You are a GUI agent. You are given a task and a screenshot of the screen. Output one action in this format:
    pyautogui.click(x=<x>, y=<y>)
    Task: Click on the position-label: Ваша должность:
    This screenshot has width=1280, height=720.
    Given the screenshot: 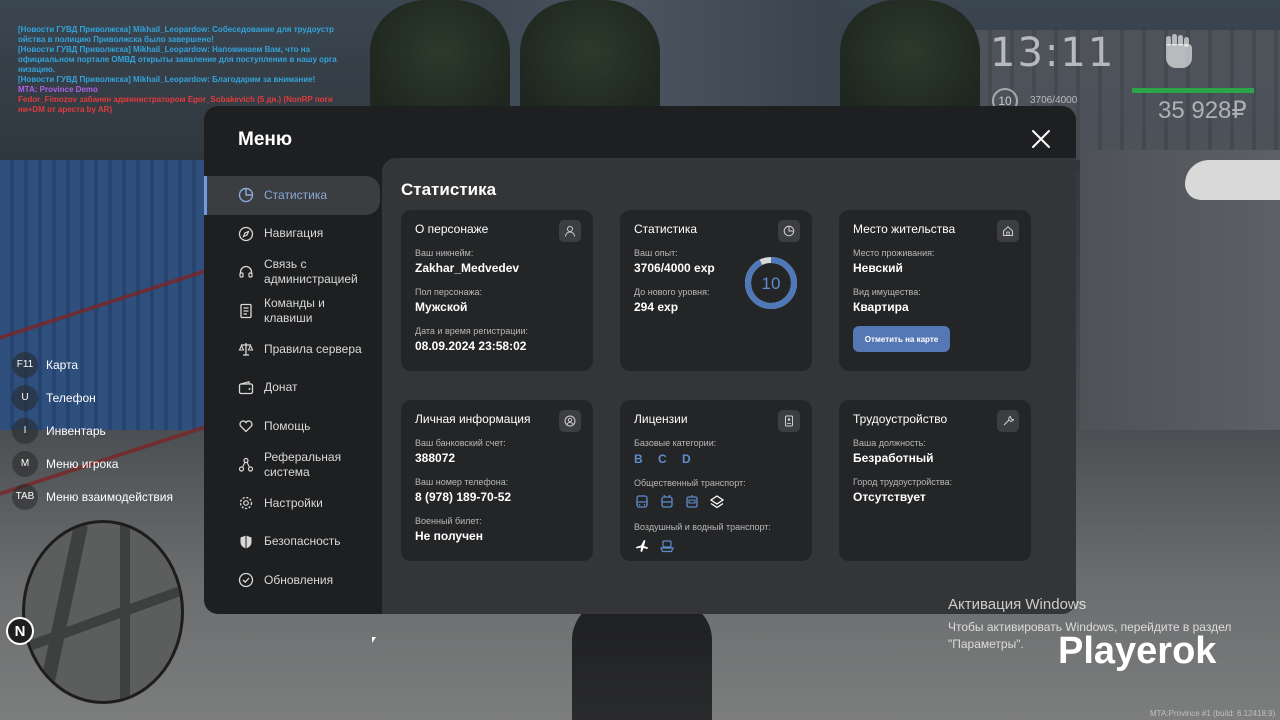 What is the action you would take?
    pyautogui.click(x=889, y=443)
    